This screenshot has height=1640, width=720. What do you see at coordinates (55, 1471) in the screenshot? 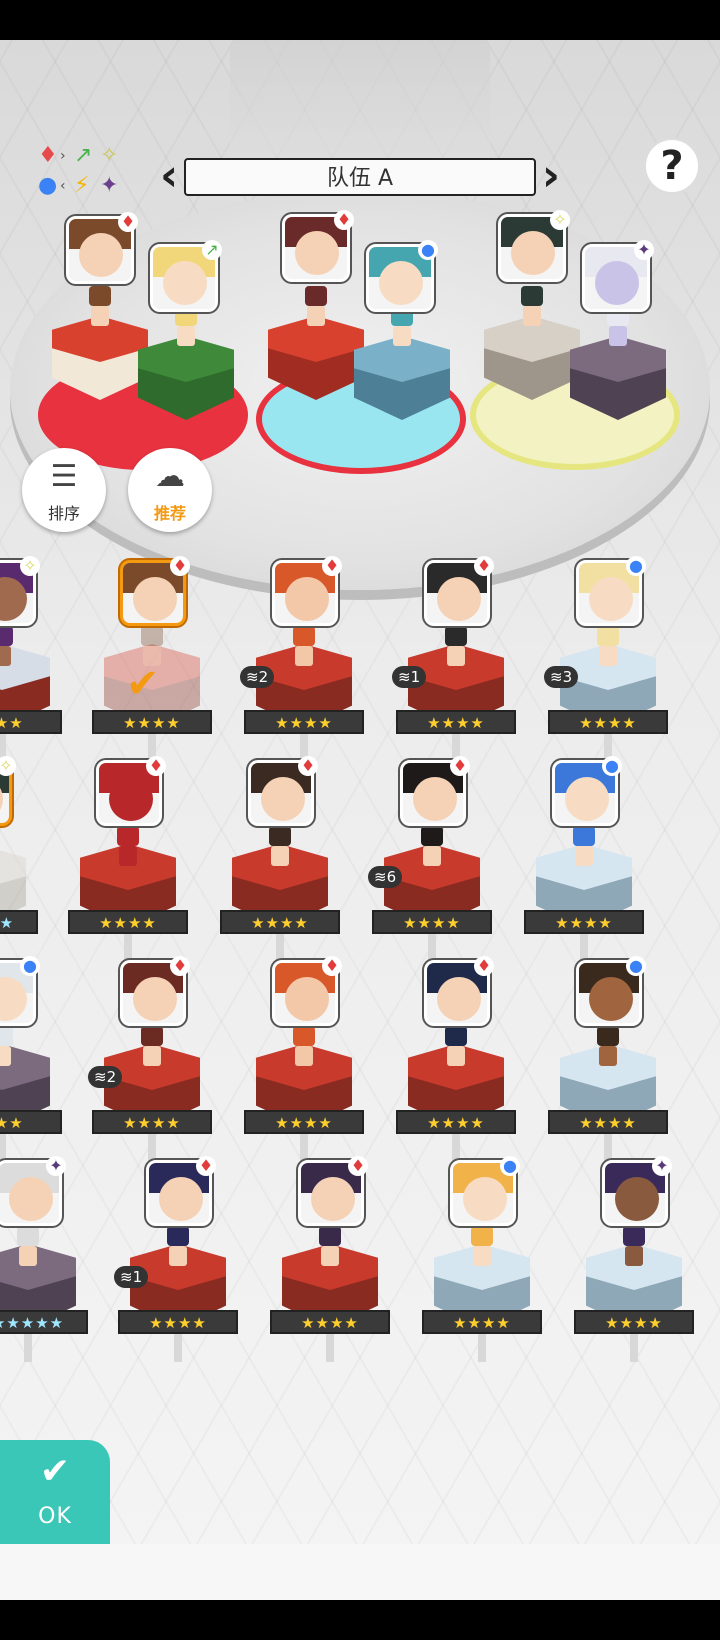
I see `check-icon: ✔` at bounding box center [55, 1471].